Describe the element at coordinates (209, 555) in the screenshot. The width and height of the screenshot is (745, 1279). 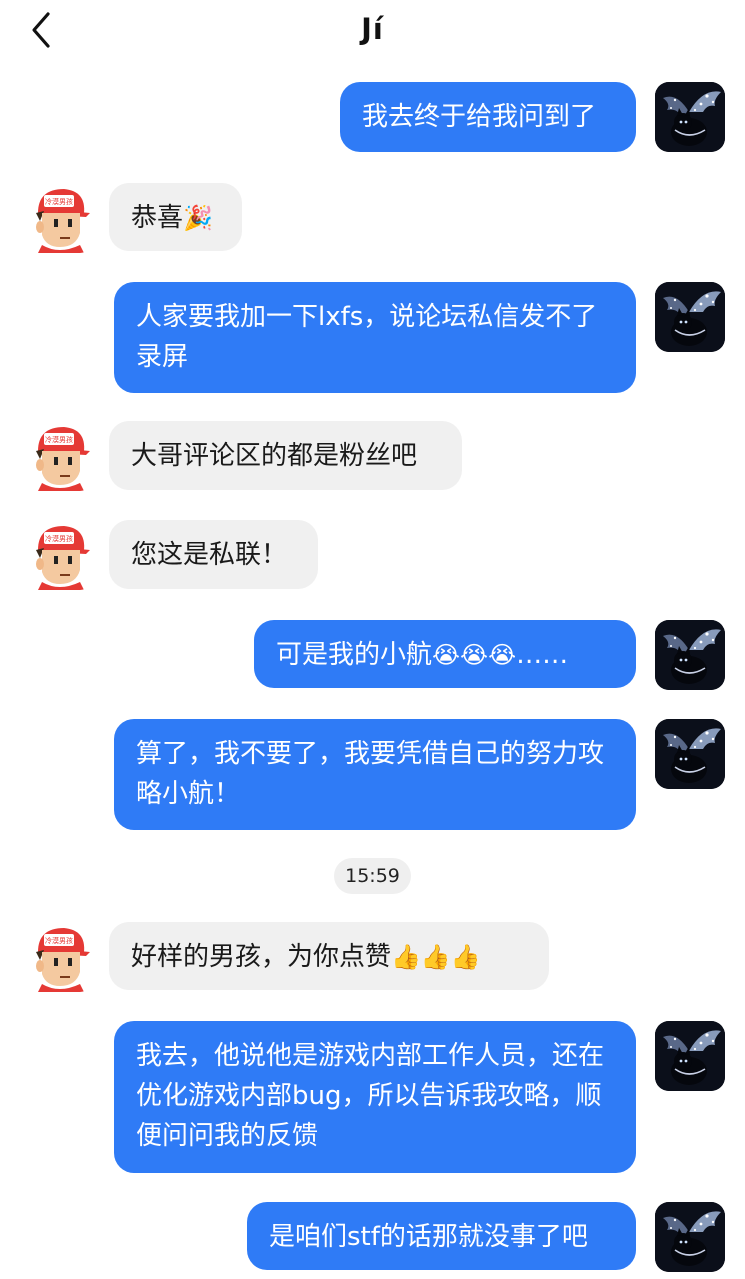
I see `message-text: 您这是私联！` at that location.